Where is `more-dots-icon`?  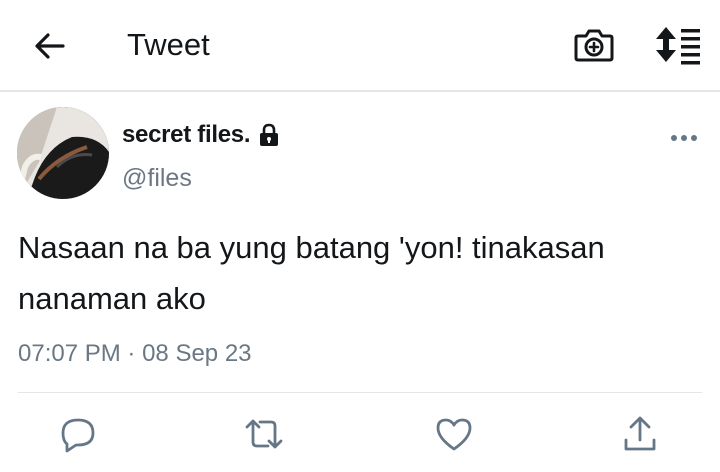 more-dots-icon is located at coordinates (684, 138).